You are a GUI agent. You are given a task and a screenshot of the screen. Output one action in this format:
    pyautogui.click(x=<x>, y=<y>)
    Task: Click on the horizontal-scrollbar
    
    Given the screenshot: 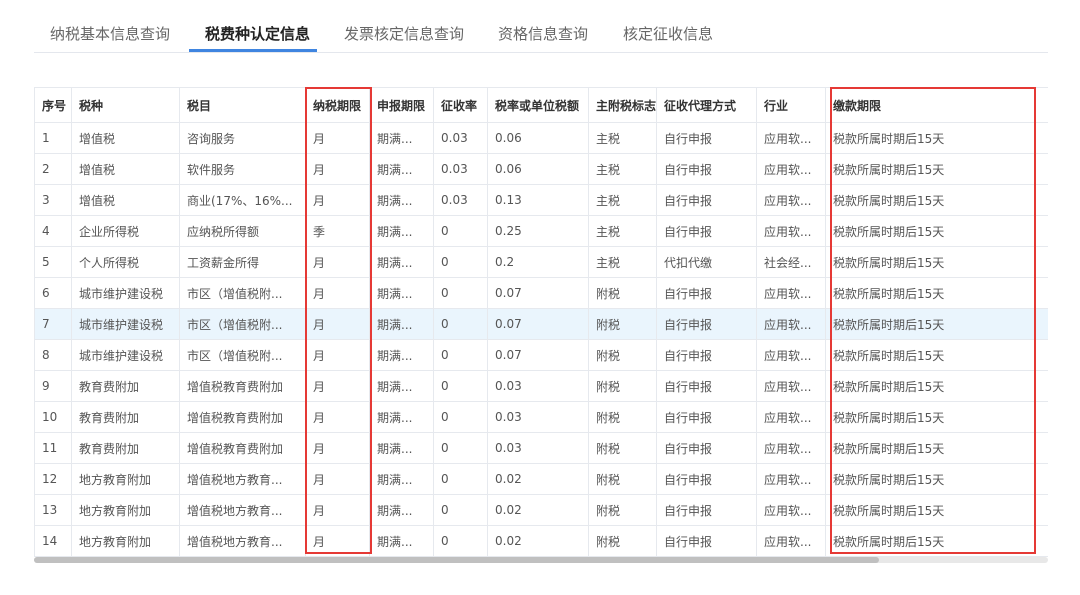 What is the action you would take?
    pyautogui.click(x=541, y=560)
    